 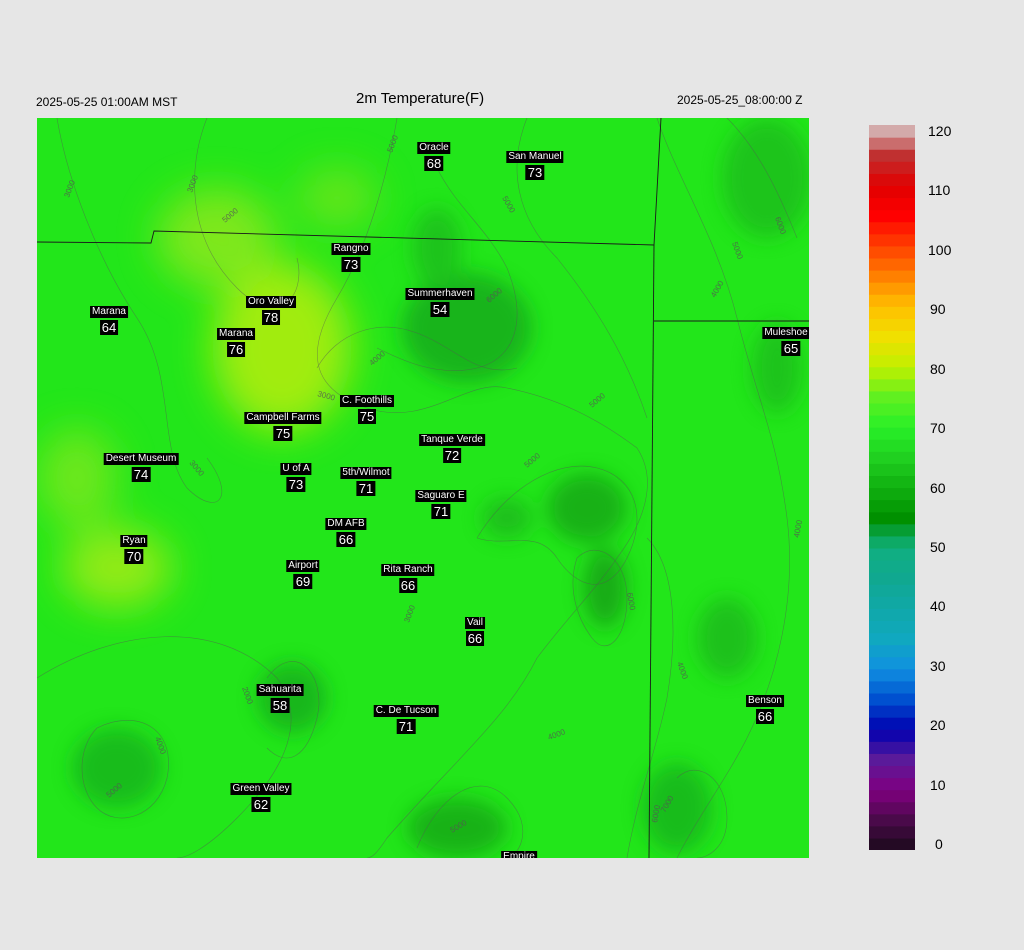 I want to click on station-temperature: 58, so click(x=280, y=705).